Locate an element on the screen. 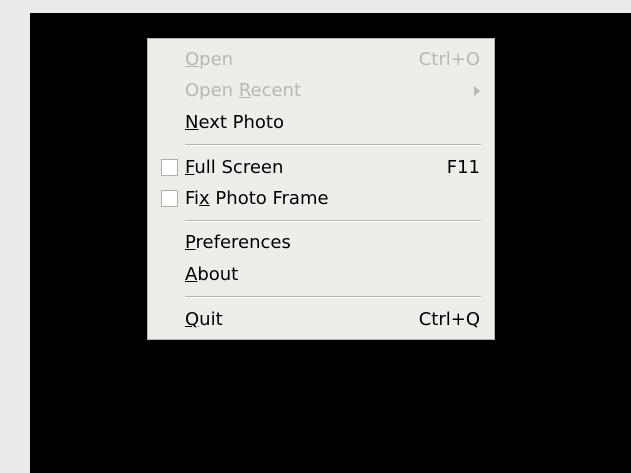 The height and width of the screenshot is (473, 631). menu-item-about: About is located at coordinates (321, 275).